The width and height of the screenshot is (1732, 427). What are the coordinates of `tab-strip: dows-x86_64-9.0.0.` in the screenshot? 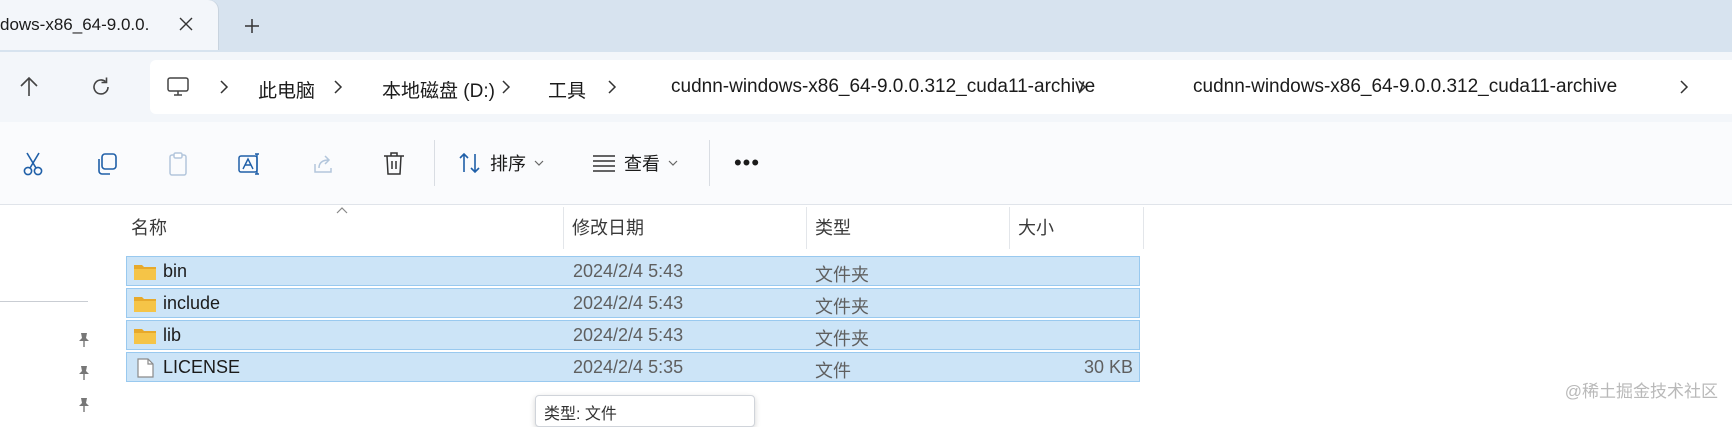 It's located at (866, 26).